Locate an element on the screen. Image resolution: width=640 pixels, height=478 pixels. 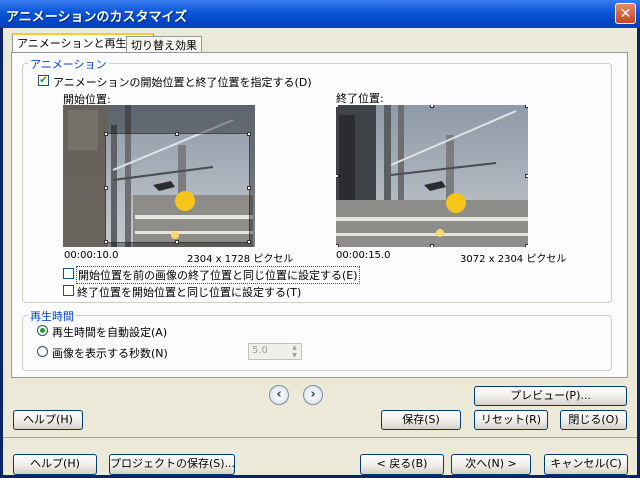
end-image-size: 3072 x 2304 ピクセル is located at coordinates (513, 259).